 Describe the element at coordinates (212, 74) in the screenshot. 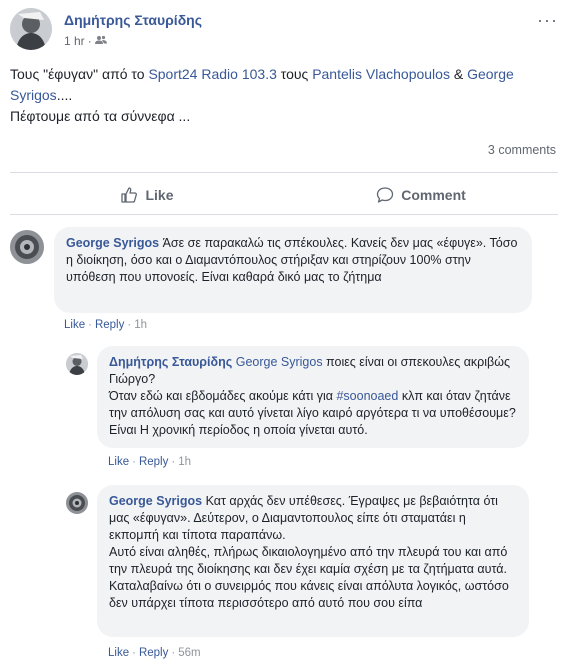

I see `page-link-sport24: Sport24 Radio 103.3` at that location.